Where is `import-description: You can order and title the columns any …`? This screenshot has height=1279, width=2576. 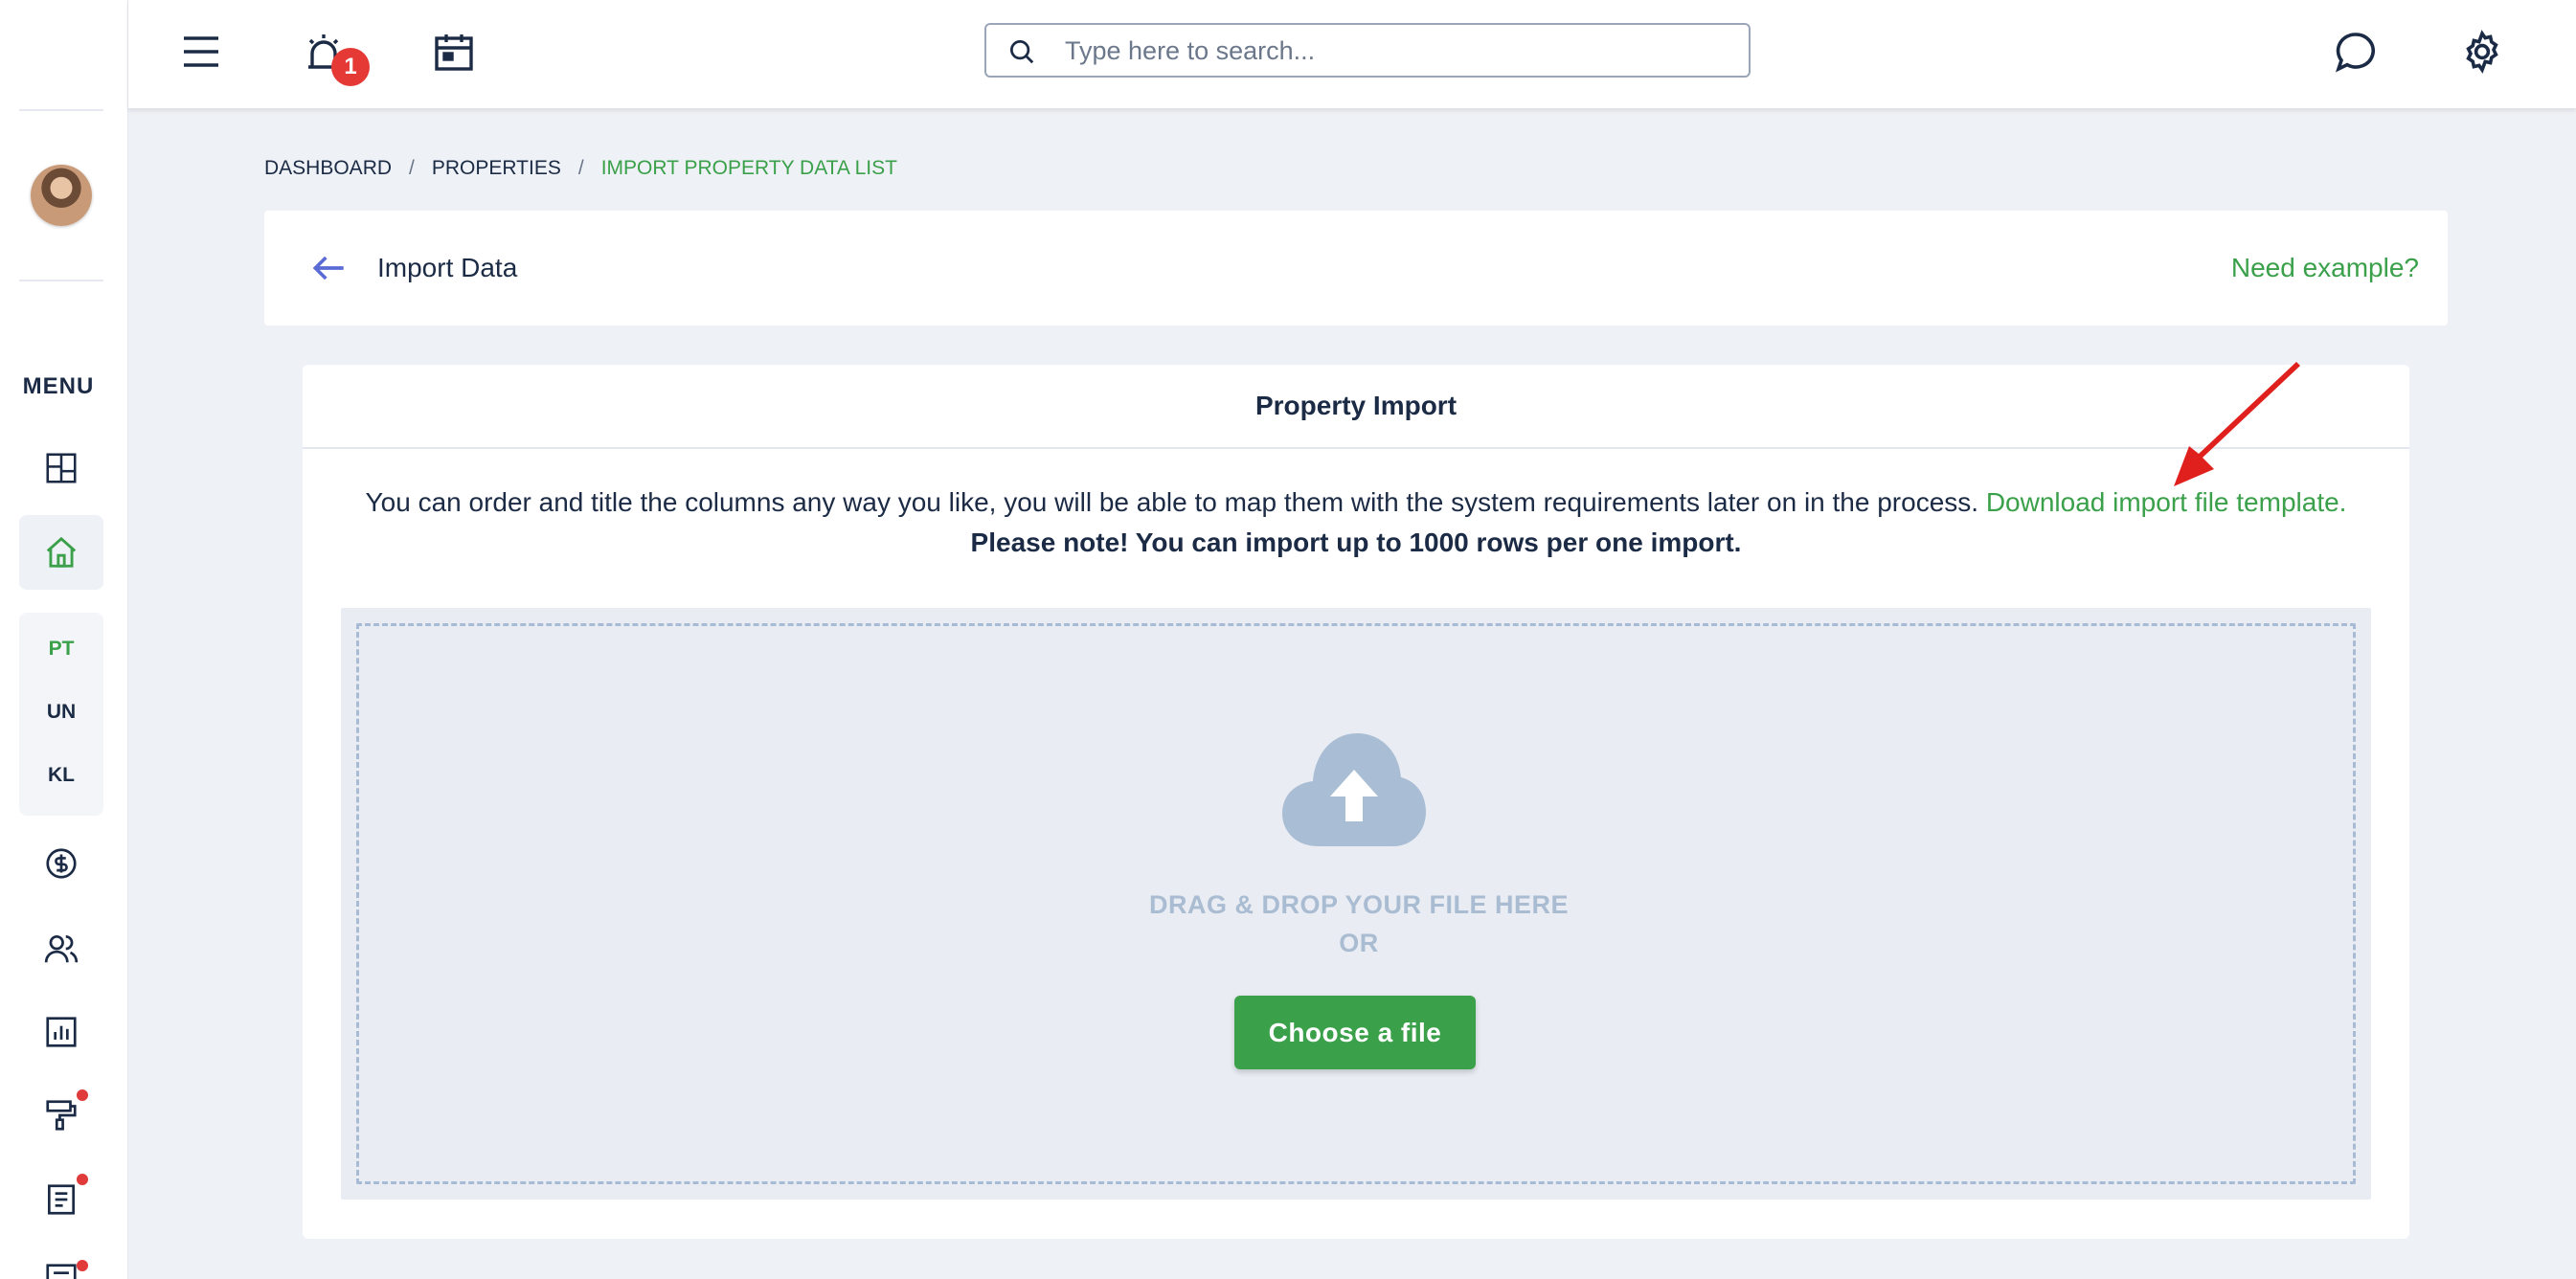
import-description: You can order and title the columns any … is located at coordinates (1356, 502).